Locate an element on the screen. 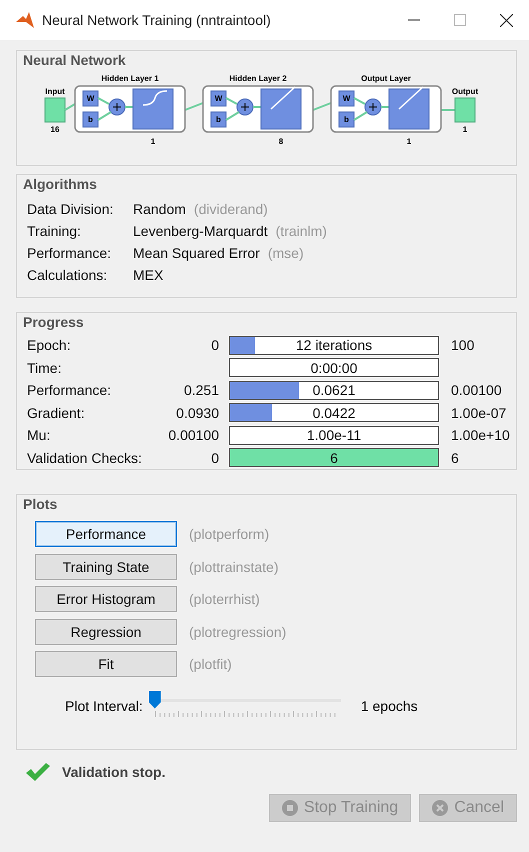  plot-button: Regression is located at coordinates (106, 631).